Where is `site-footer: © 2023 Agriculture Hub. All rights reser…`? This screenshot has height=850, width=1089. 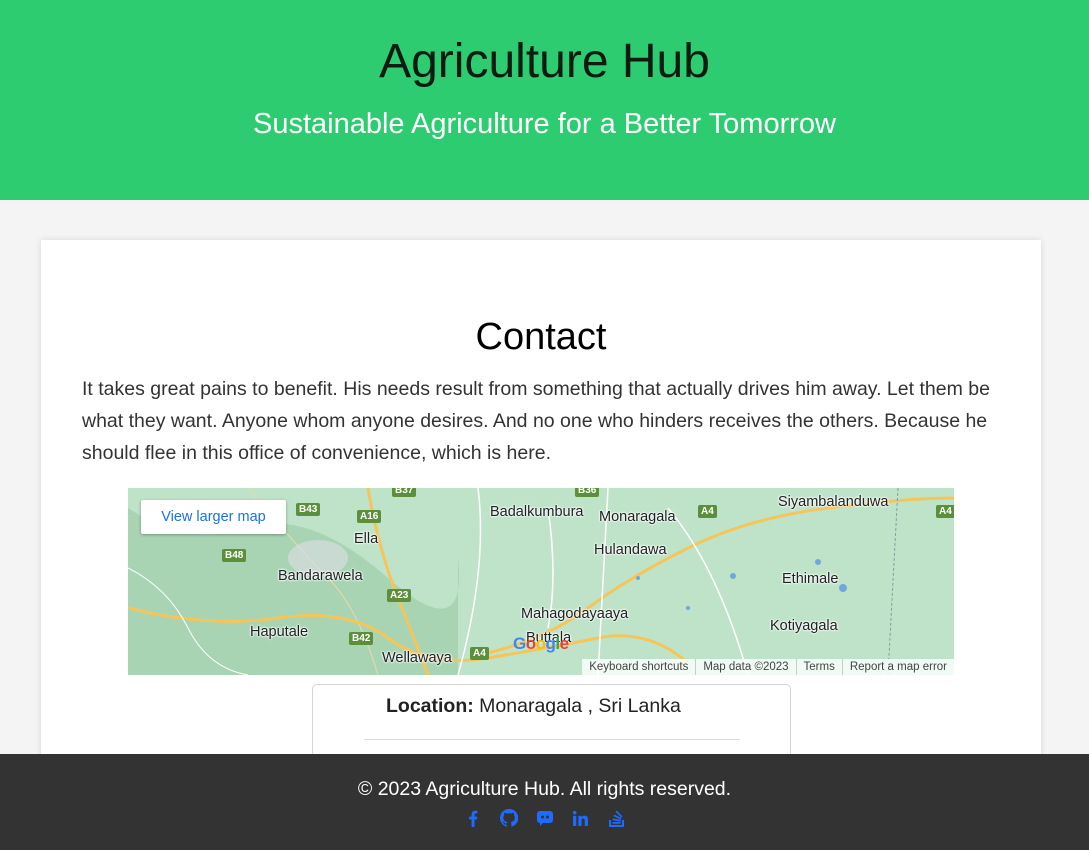 site-footer: © 2023 Agriculture Hub. All rights reser… is located at coordinates (544, 802).